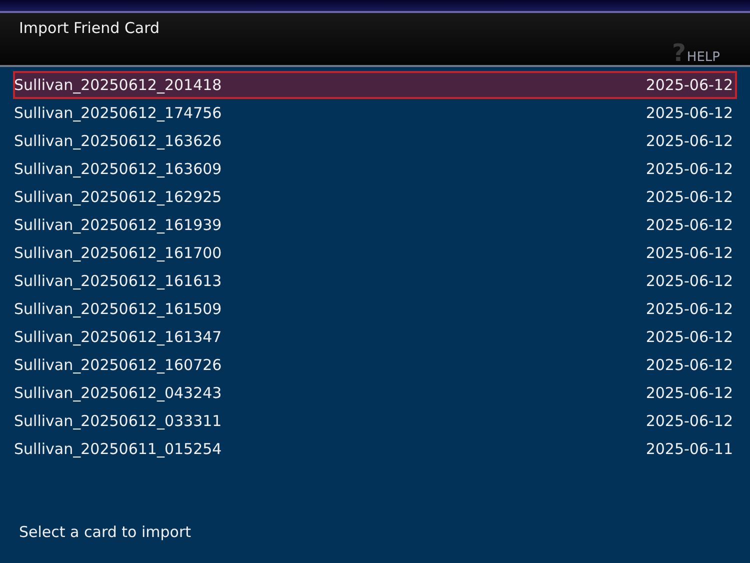 This screenshot has height=563, width=750. I want to click on file-row: Sullivan_20250612_201418 2025-06-12, so click(375, 85).